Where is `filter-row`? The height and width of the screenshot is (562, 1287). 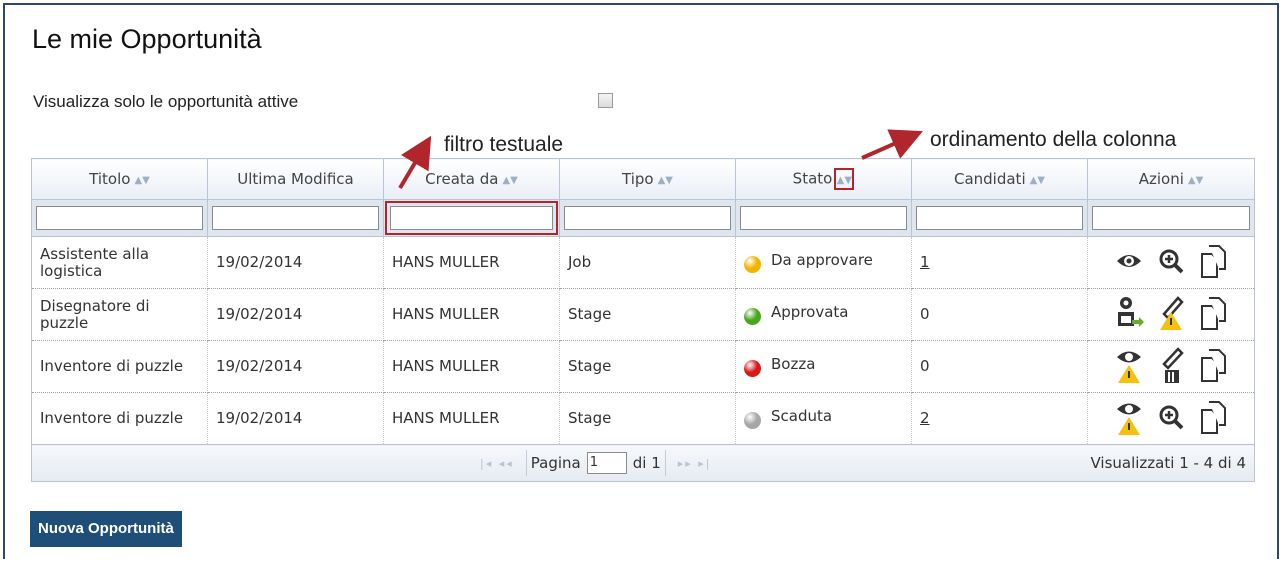 filter-row is located at coordinates (643, 218).